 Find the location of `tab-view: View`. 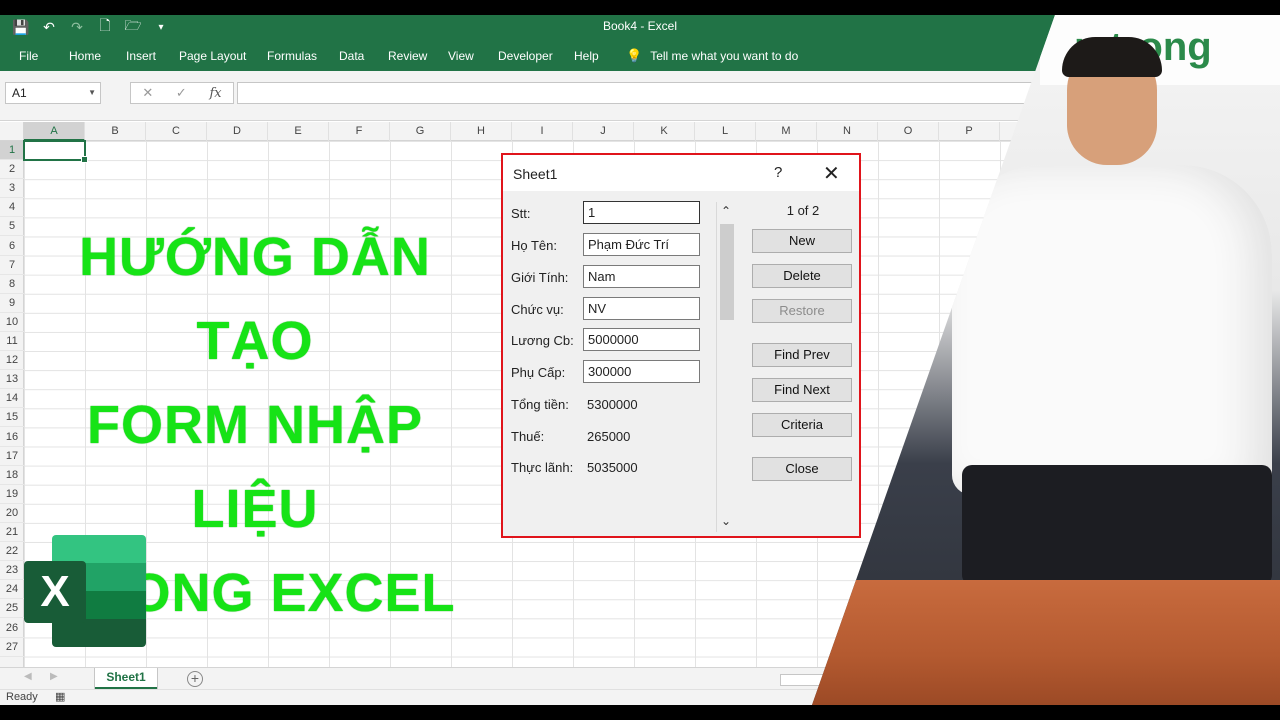

tab-view: View is located at coordinates (461, 56).